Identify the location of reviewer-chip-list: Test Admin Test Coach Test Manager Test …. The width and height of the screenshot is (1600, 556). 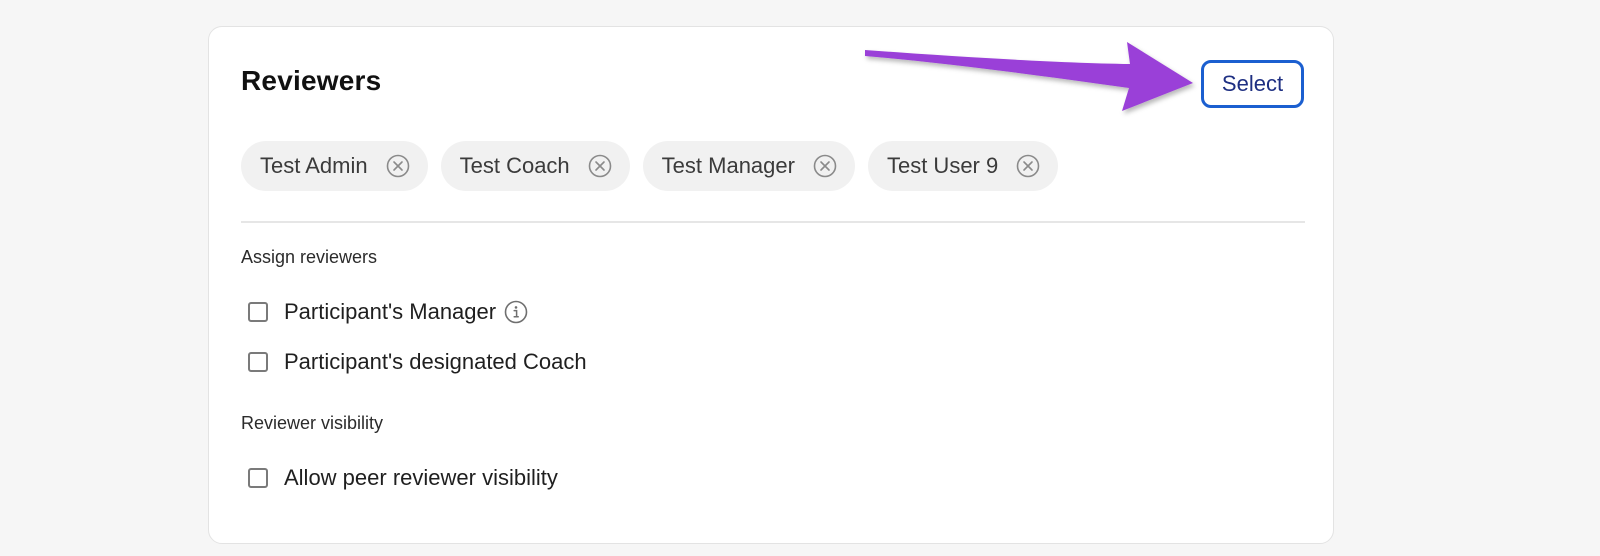
(650, 166).